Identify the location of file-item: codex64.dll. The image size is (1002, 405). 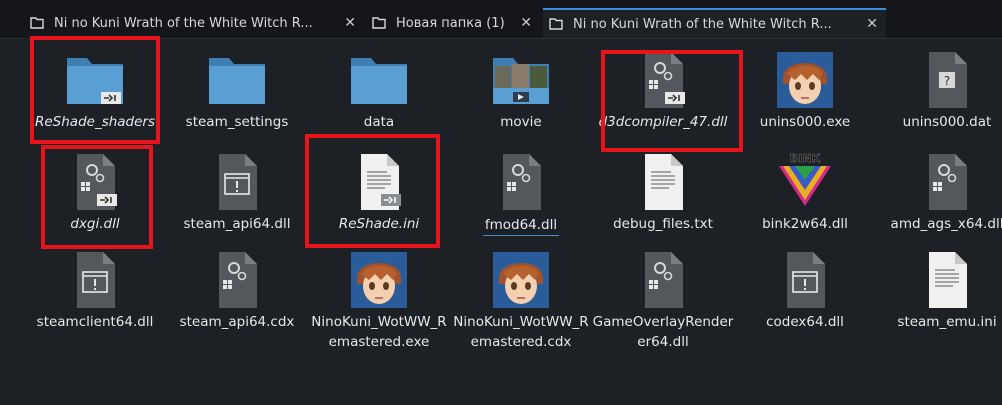
(805, 290).